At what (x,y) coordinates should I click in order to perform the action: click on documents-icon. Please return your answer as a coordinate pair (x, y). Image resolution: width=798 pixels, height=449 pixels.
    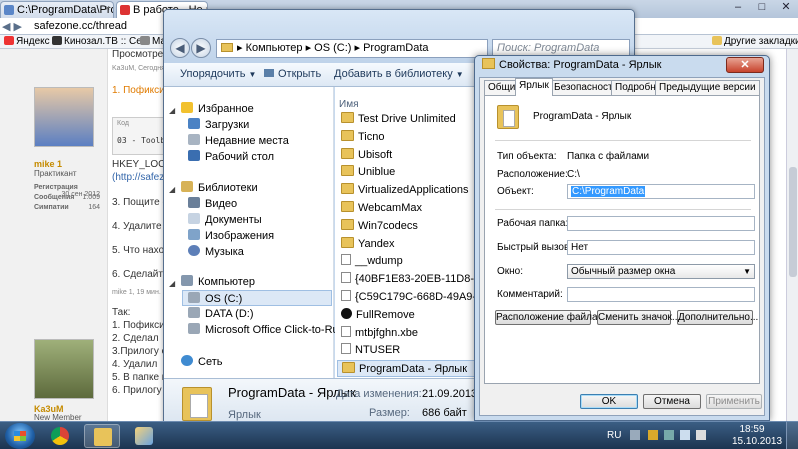
    Looking at the image, I should click on (194, 218).